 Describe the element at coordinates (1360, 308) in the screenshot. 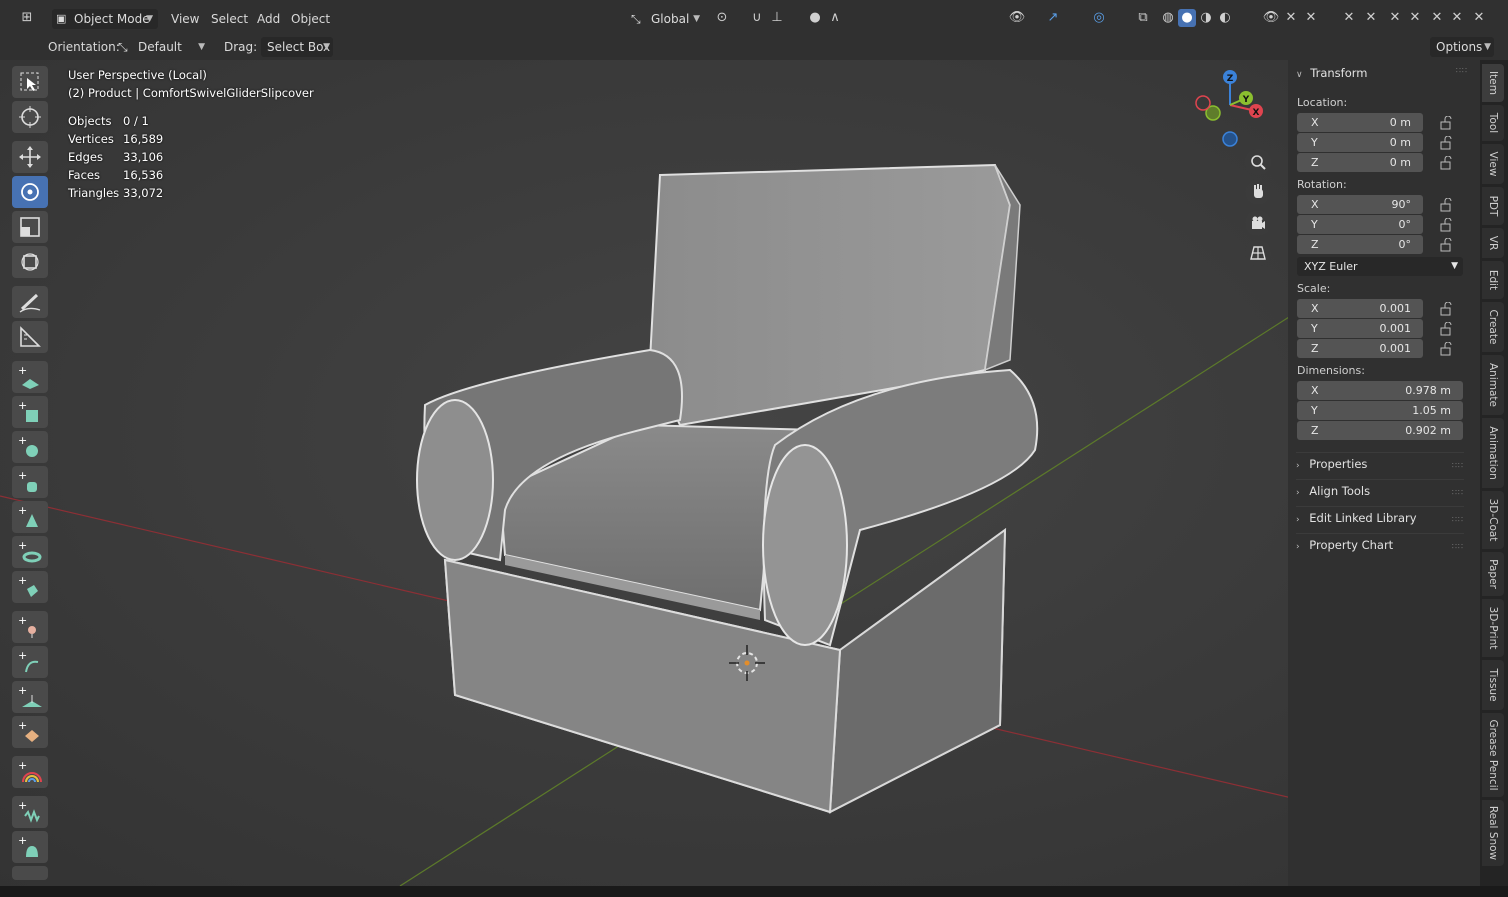

I see `scale-x-field: X 0.001` at that location.